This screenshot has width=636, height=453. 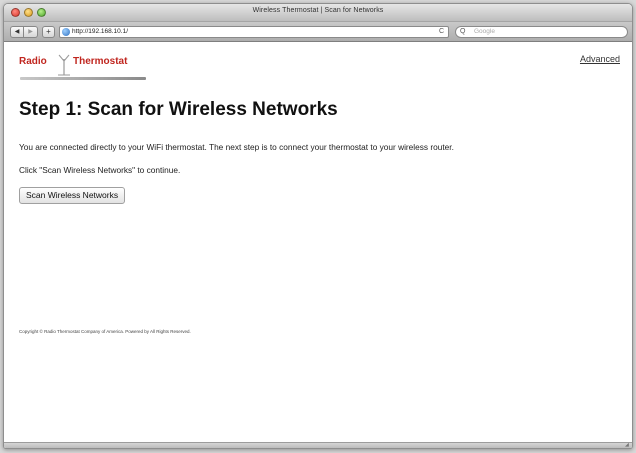 What do you see at coordinates (83, 78) in the screenshot?
I see `logo-underline-bar` at bounding box center [83, 78].